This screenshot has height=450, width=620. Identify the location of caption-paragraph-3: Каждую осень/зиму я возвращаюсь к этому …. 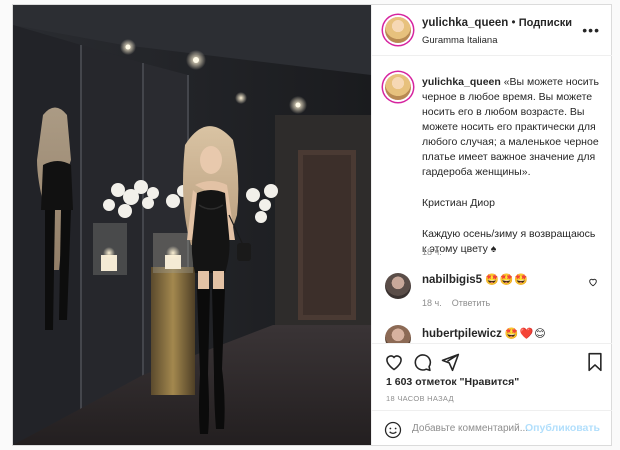
(509, 241).